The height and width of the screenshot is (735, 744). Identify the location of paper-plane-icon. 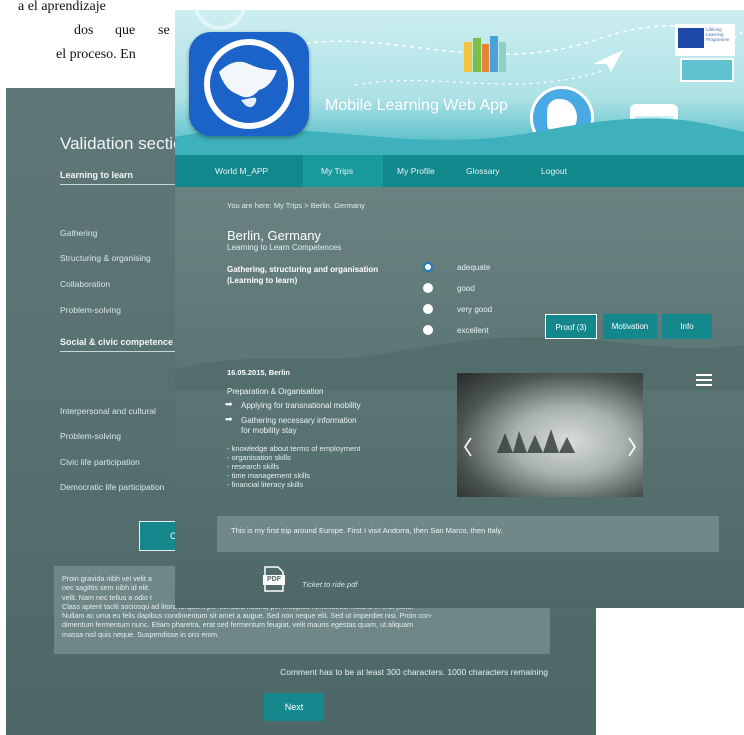
(608, 61).